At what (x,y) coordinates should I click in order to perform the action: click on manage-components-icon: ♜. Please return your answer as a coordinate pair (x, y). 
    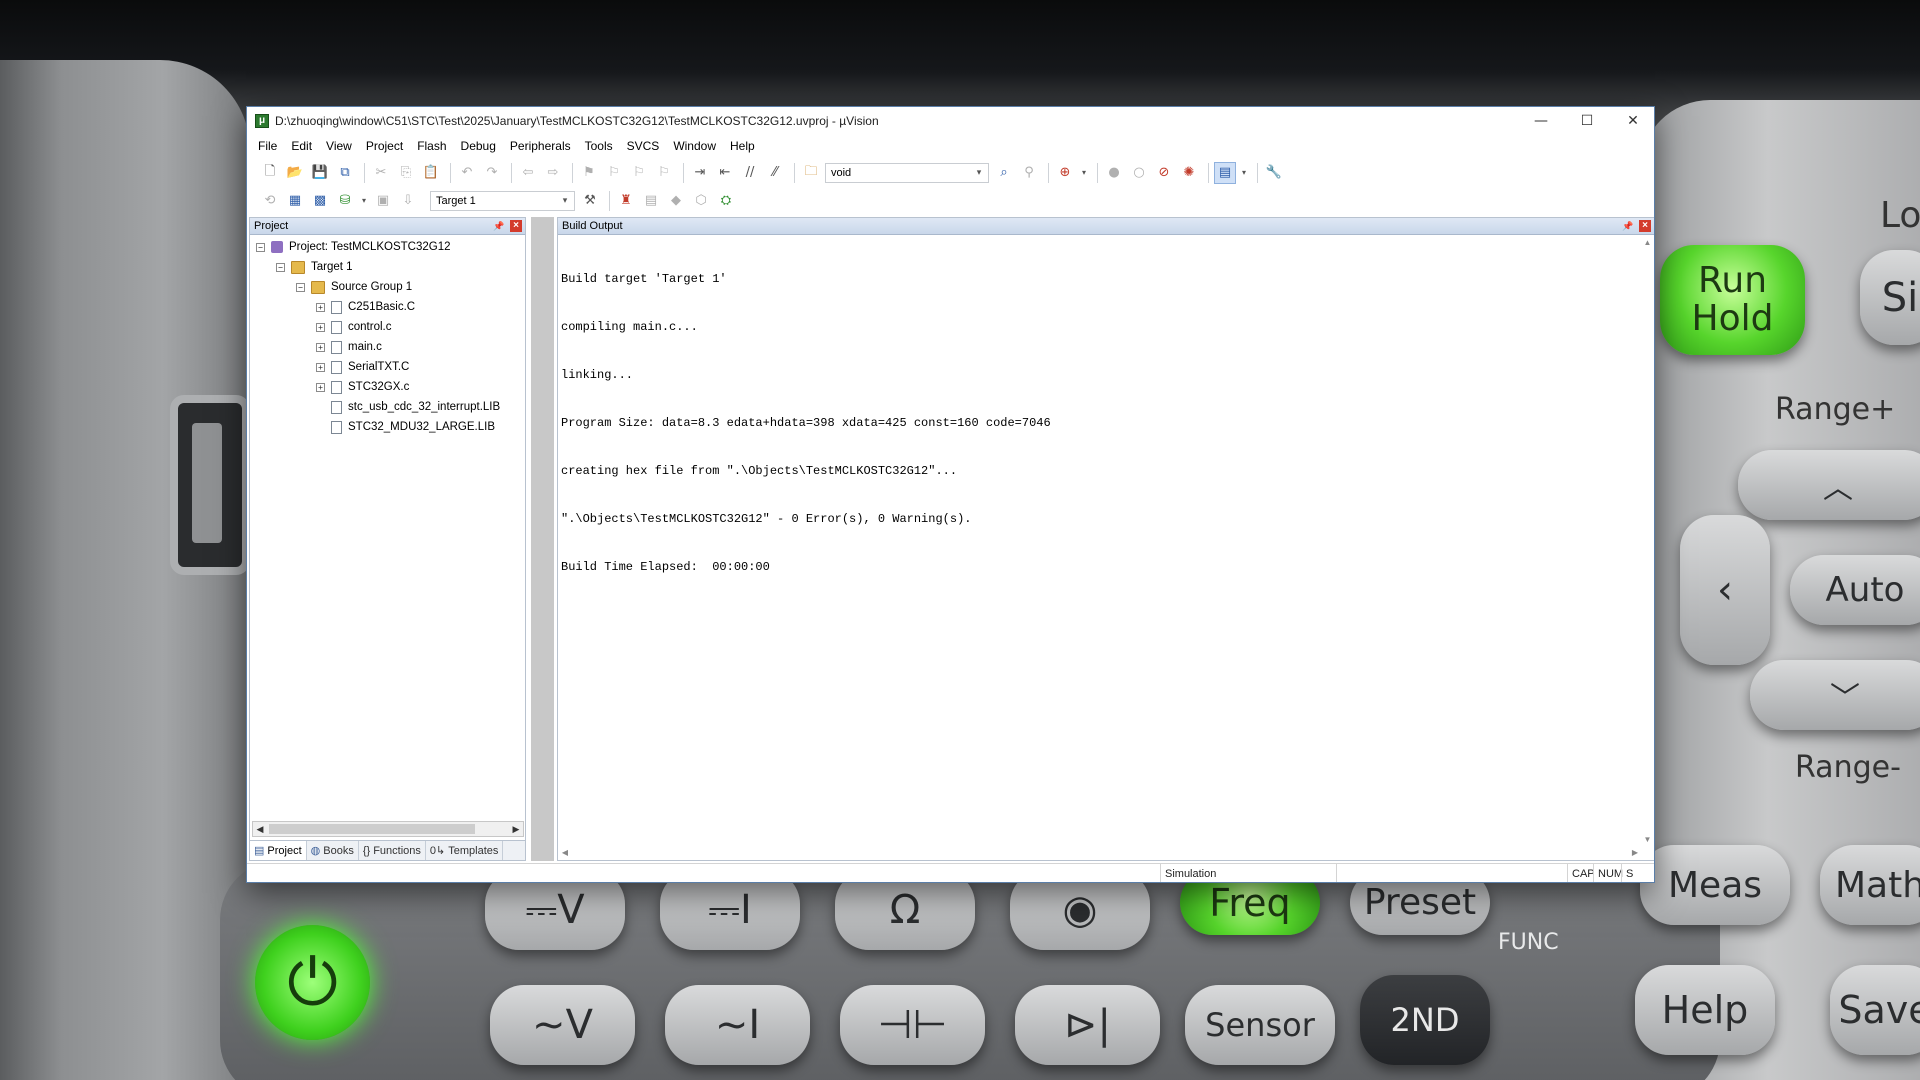
    Looking at the image, I should click on (626, 201).